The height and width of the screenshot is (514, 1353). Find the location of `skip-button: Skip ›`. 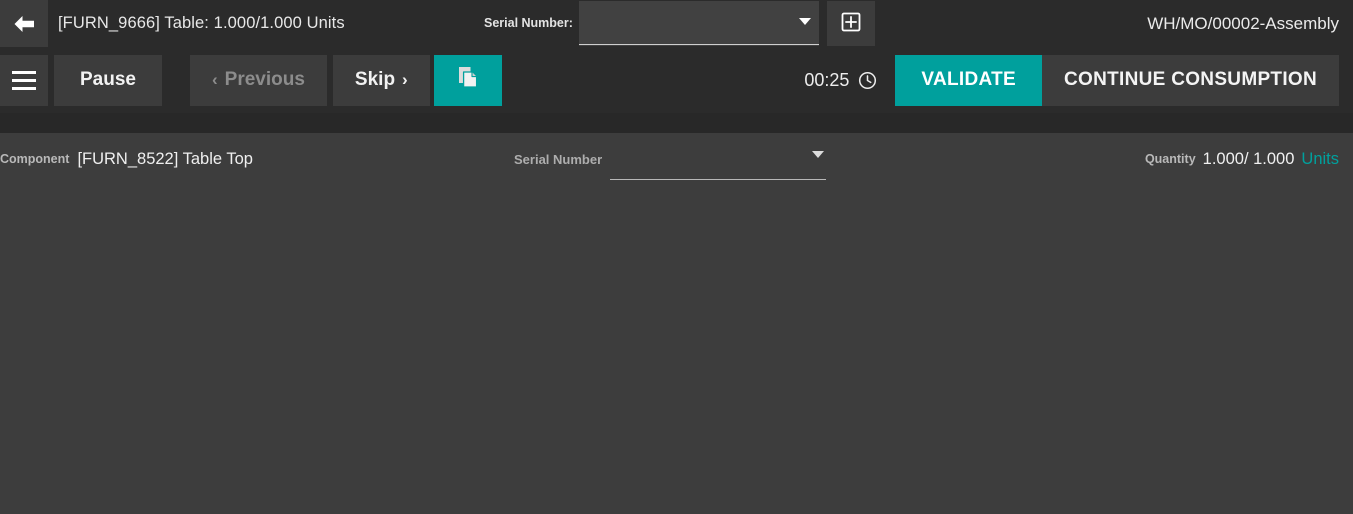

skip-button: Skip › is located at coordinates (381, 80).